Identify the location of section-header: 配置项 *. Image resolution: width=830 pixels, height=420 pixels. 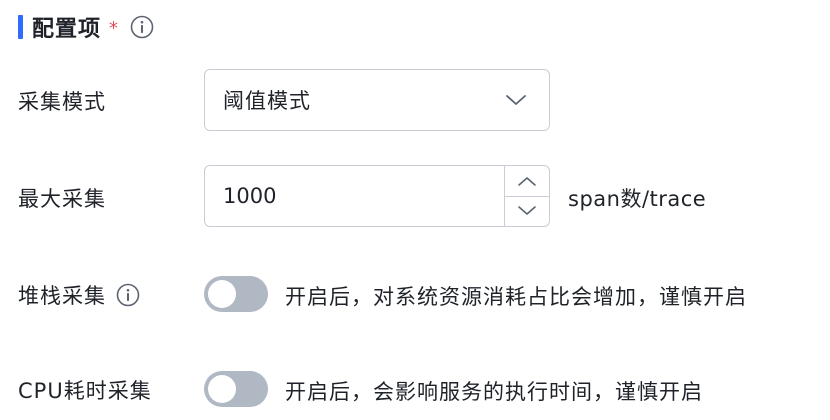
(86, 27).